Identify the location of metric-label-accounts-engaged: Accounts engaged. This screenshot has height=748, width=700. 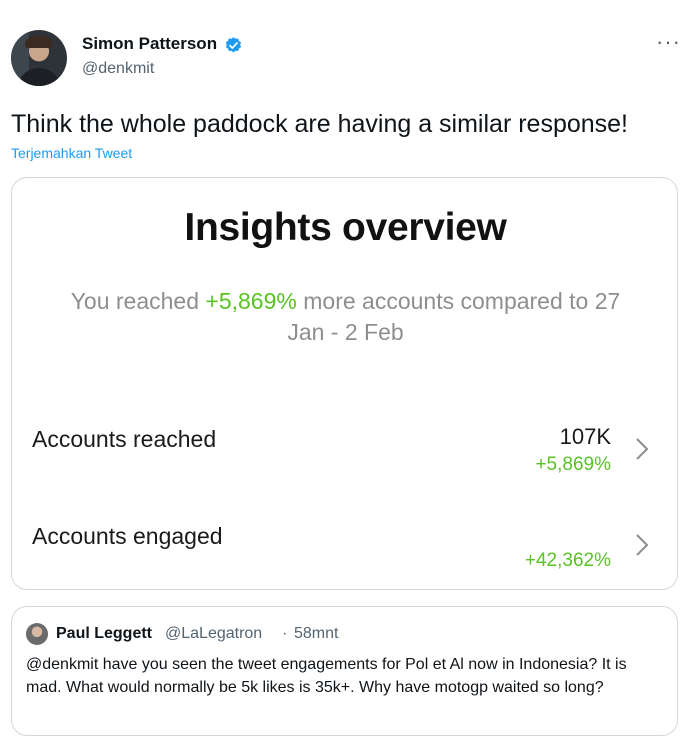
(127, 536).